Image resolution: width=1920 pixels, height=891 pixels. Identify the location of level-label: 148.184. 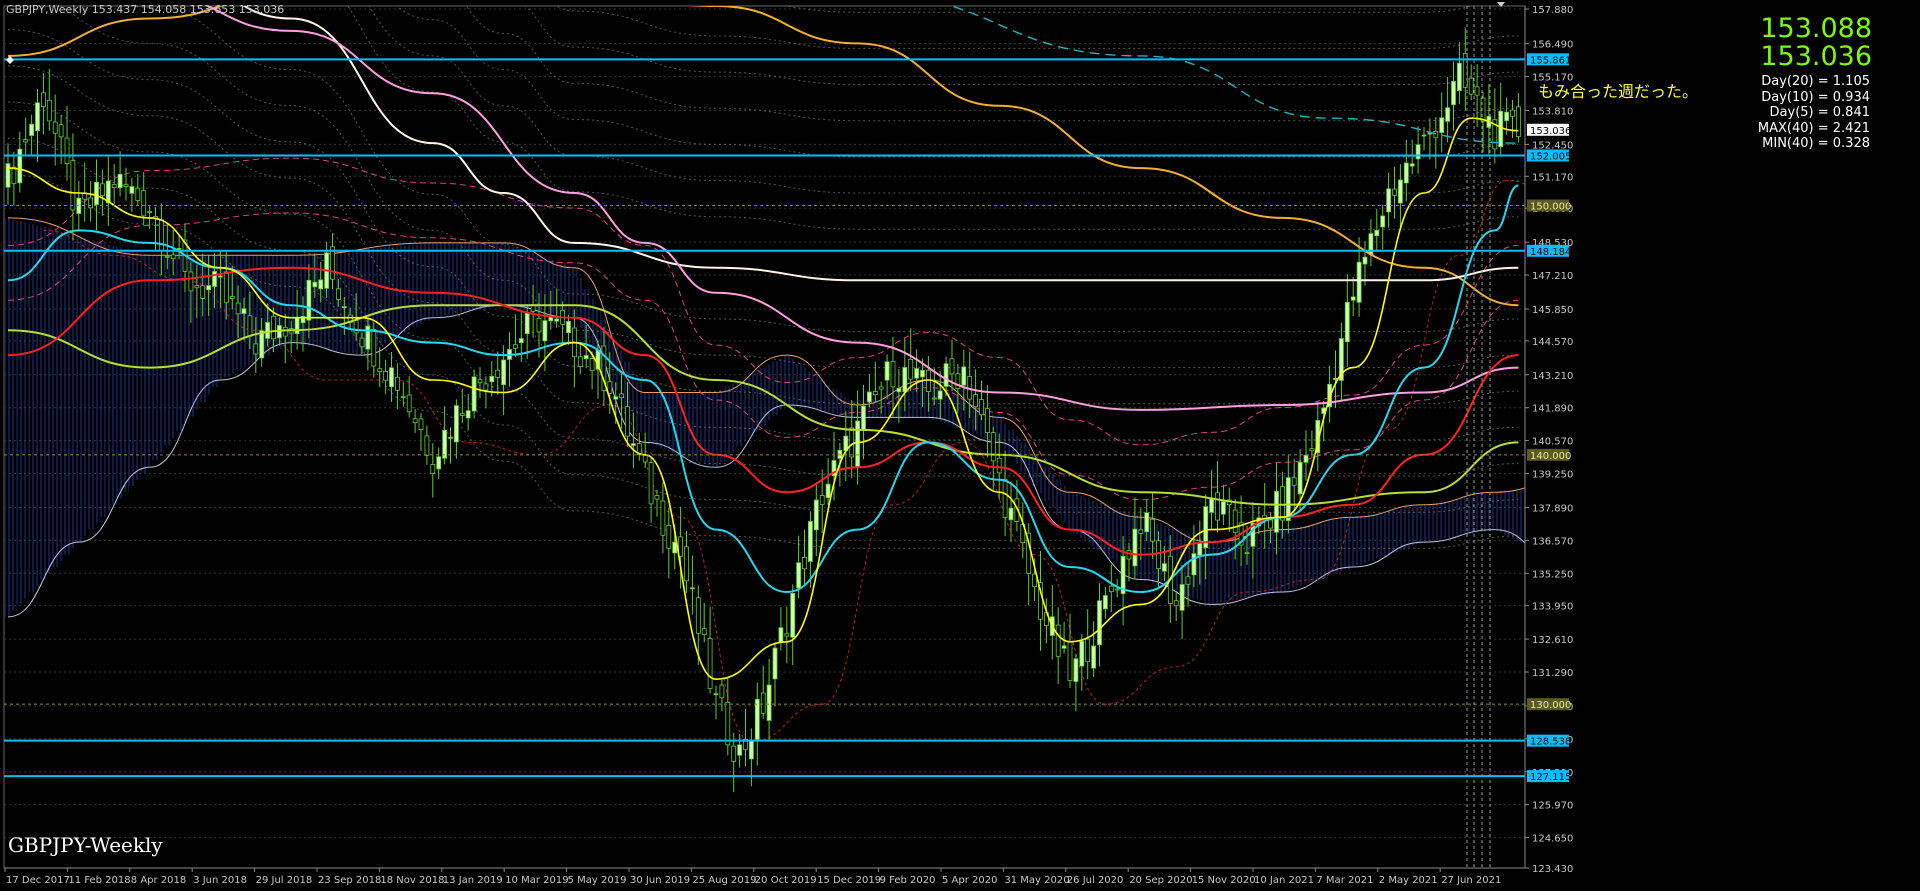
(1550, 252).